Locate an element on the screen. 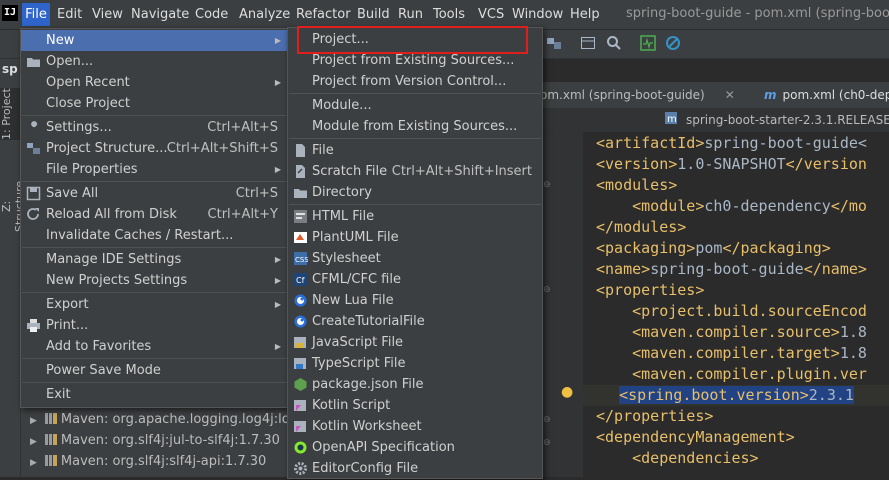  new-menu-javascript-file: JavaScript File is located at coordinates (415, 342).